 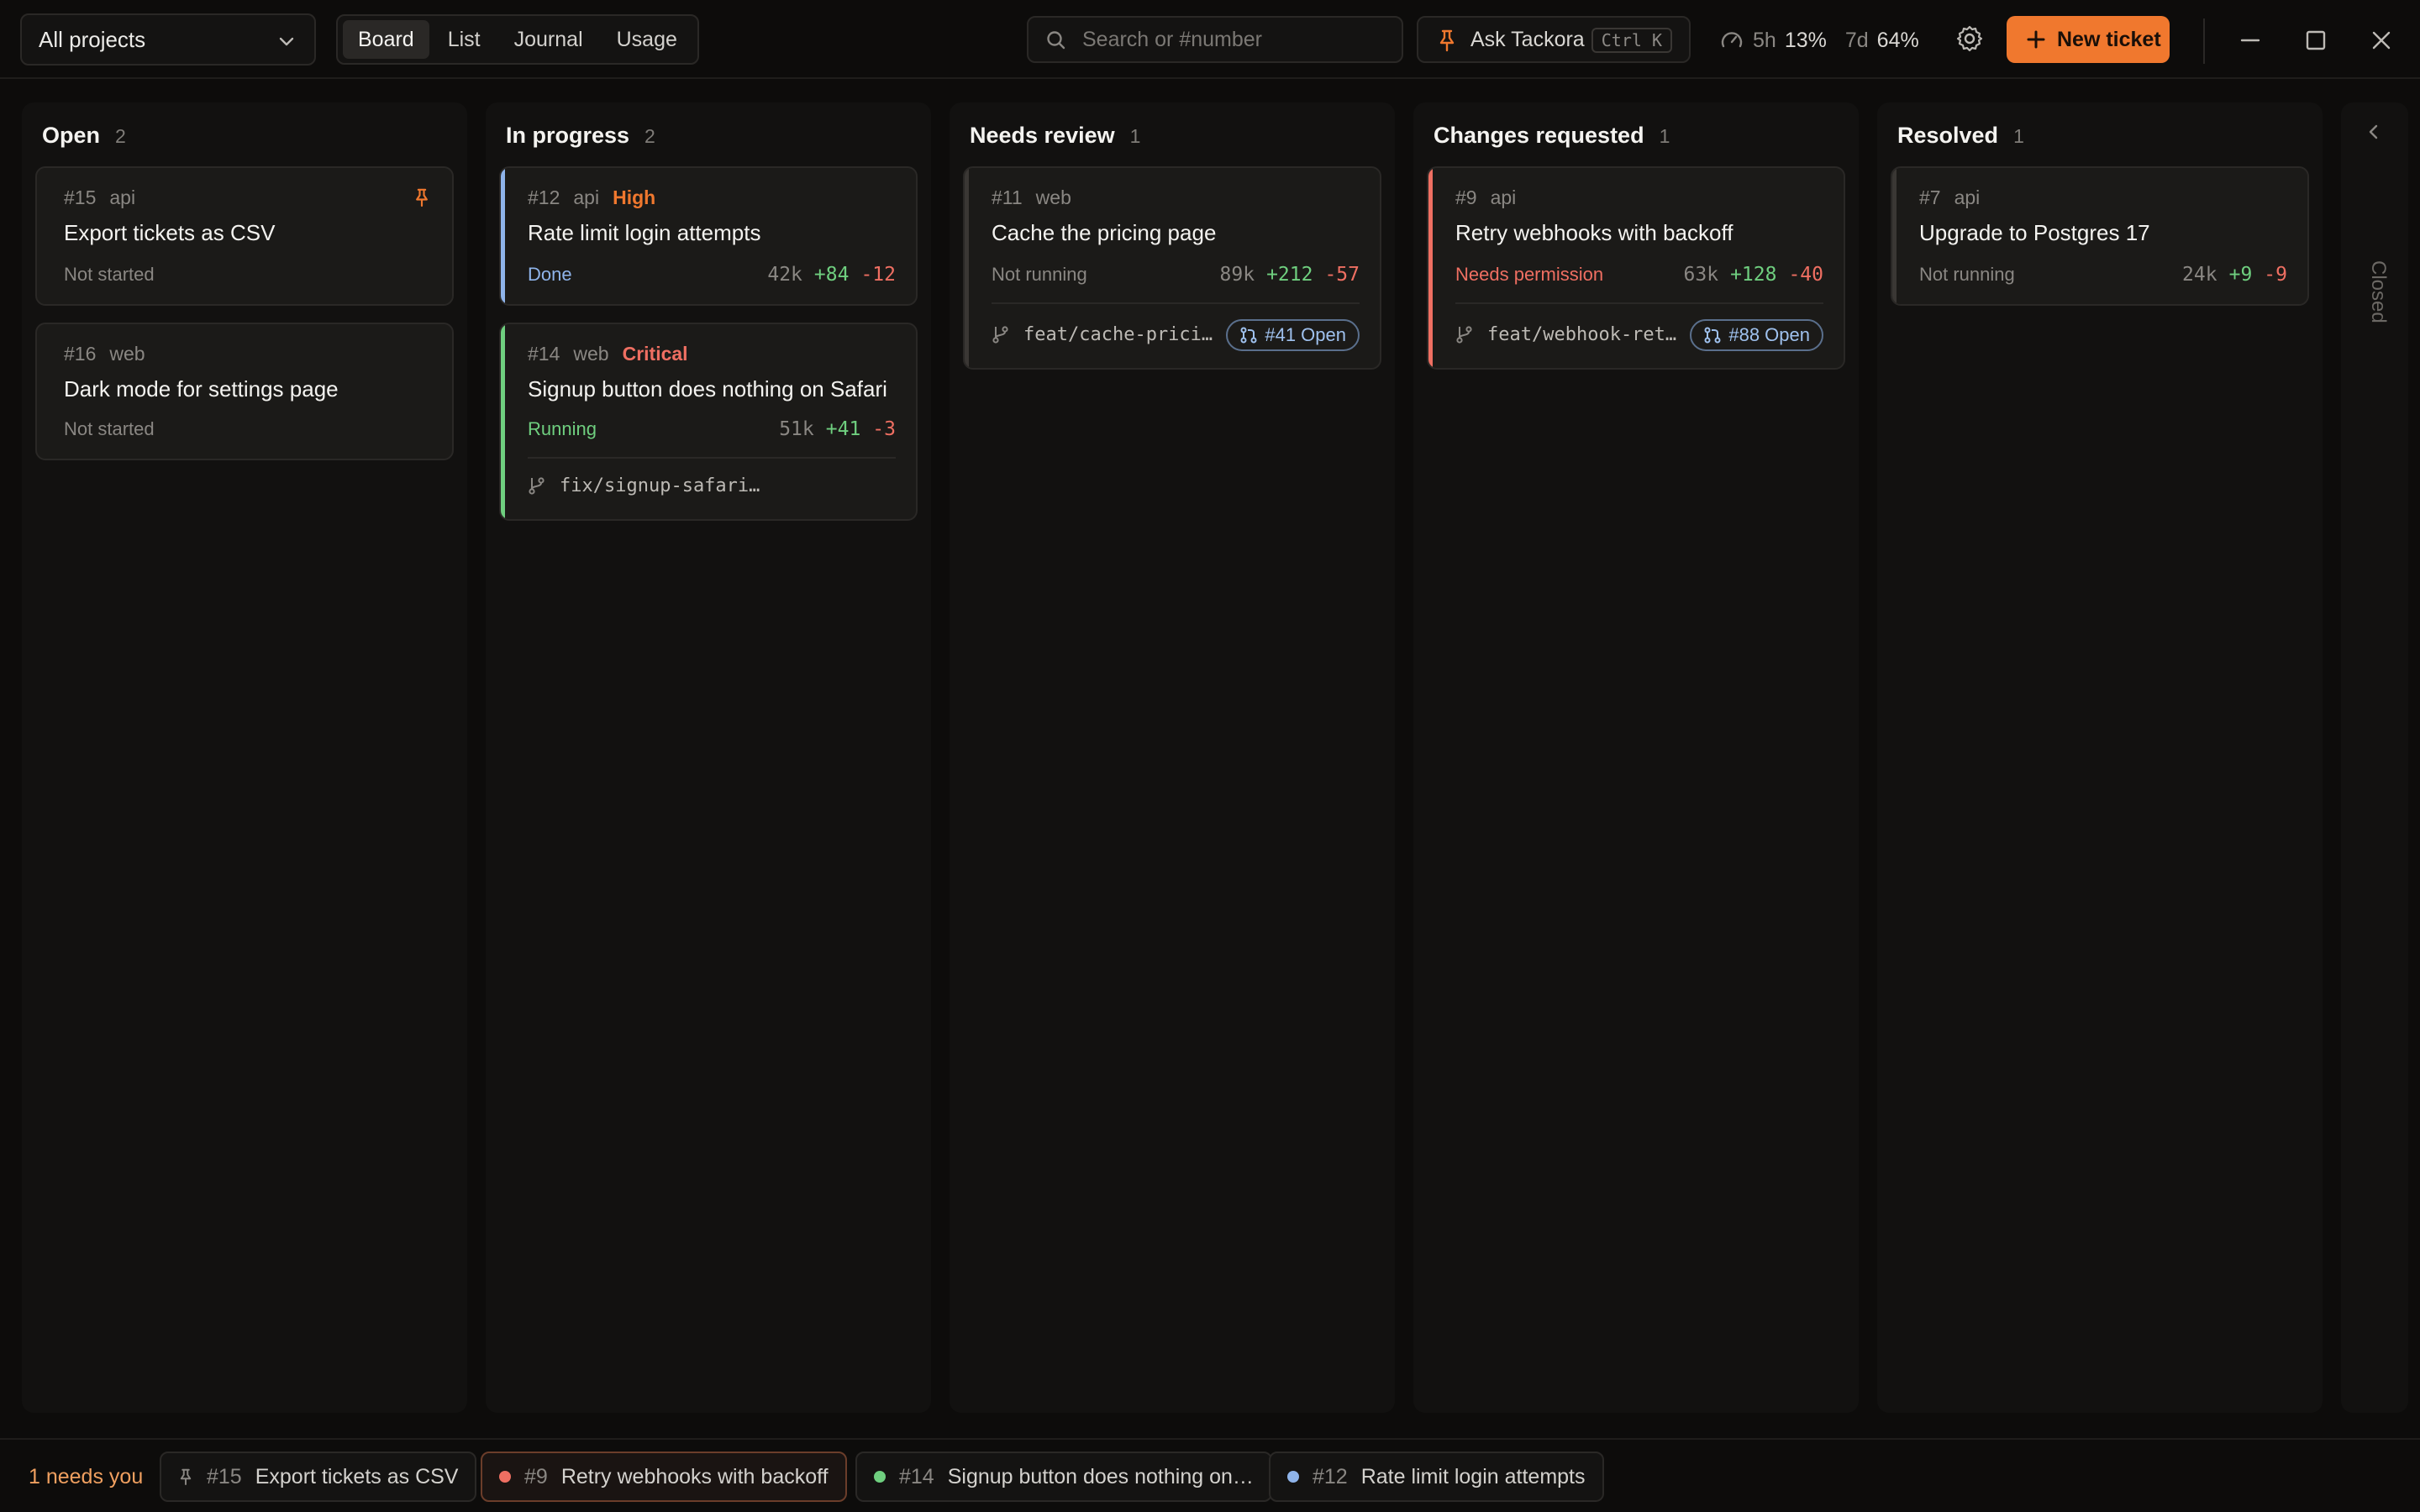 What do you see at coordinates (1805, 40) in the screenshot?
I see `usage-percent-5h: 13%` at bounding box center [1805, 40].